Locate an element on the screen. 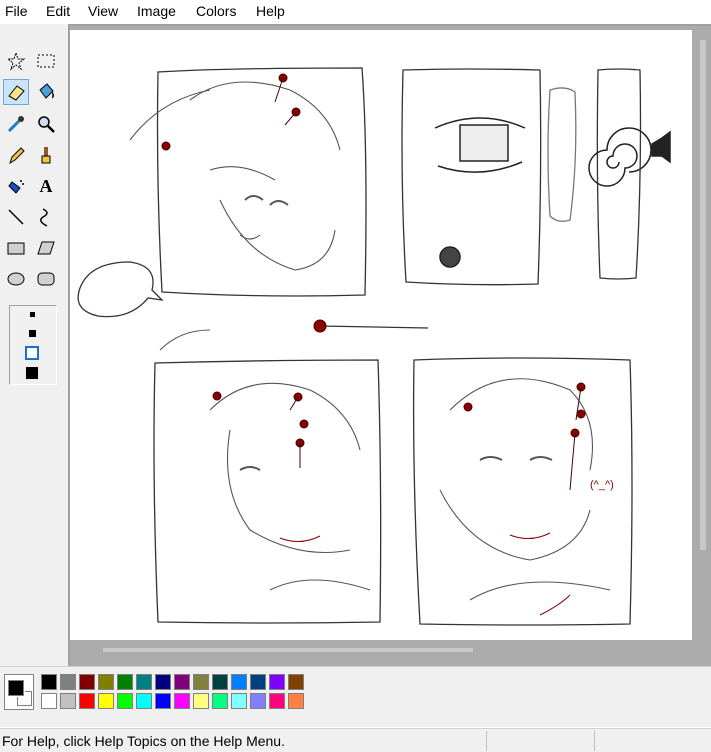  tool-pencil is located at coordinates (16, 155).